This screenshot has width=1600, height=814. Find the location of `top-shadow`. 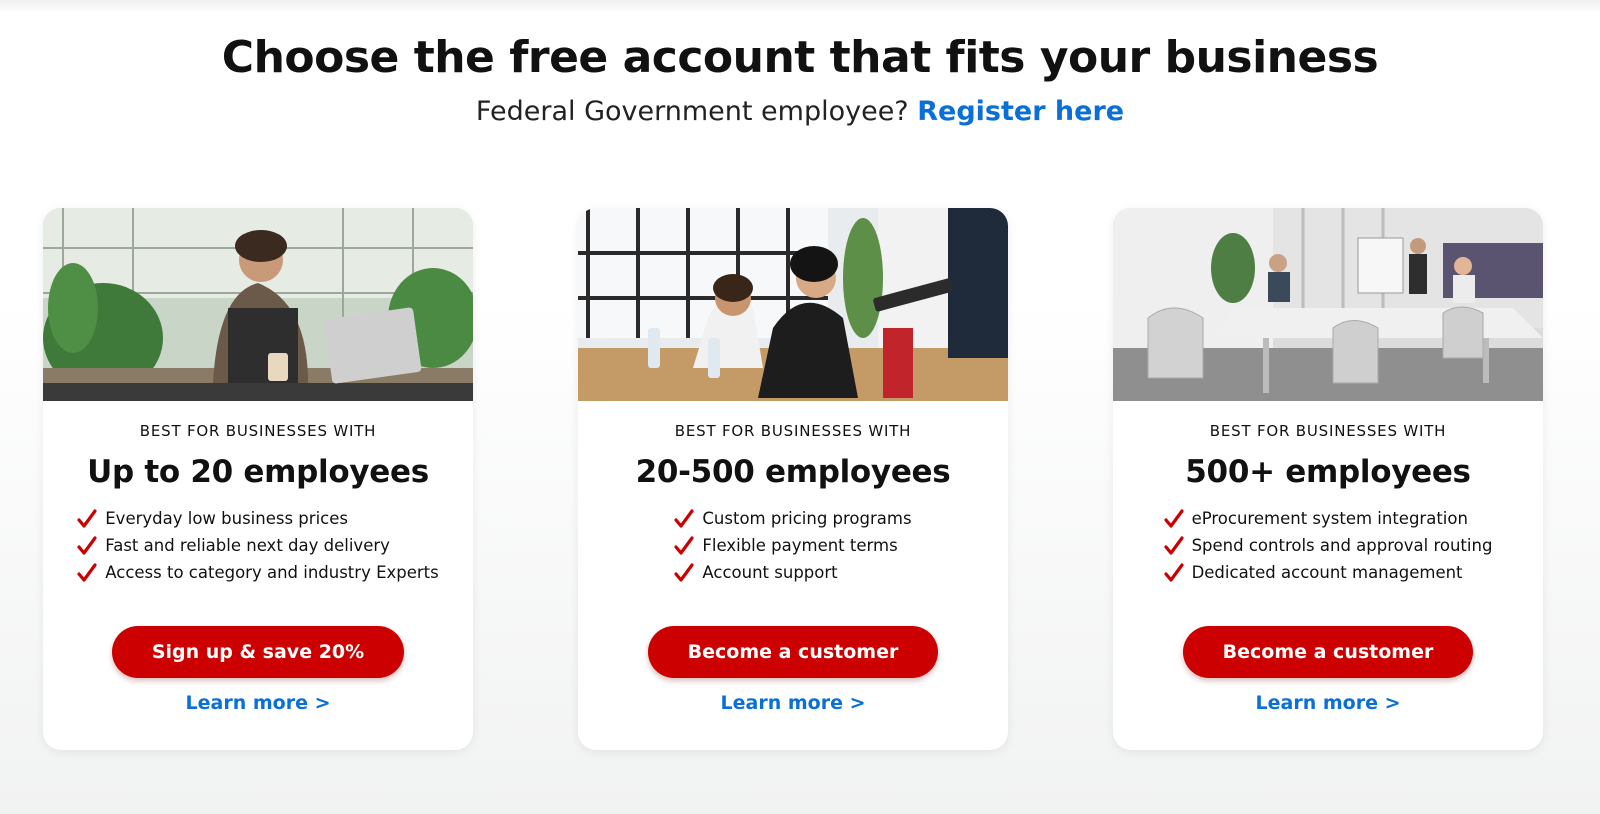

top-shadow is located at coordinates (800, 7).